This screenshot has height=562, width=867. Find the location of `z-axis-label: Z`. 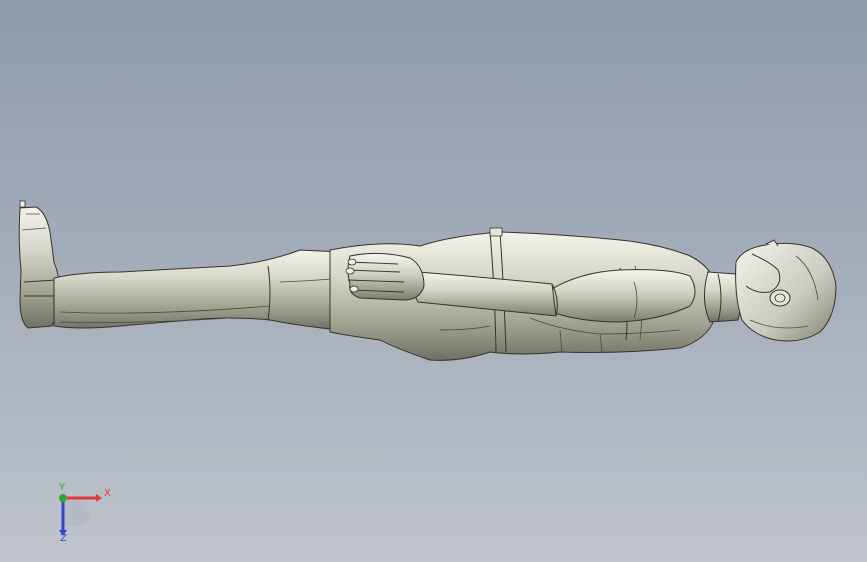

z-axis-label: Z is located at coordinates (63, 538).